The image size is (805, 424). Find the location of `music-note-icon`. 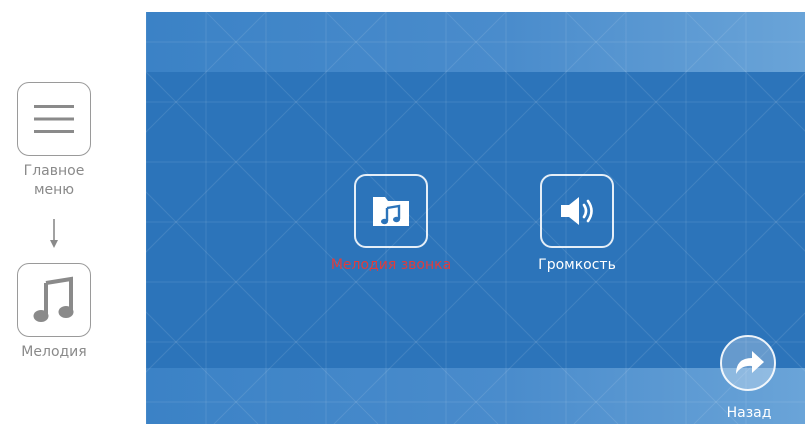

music-note-icon is located at coordinates (53, 299).